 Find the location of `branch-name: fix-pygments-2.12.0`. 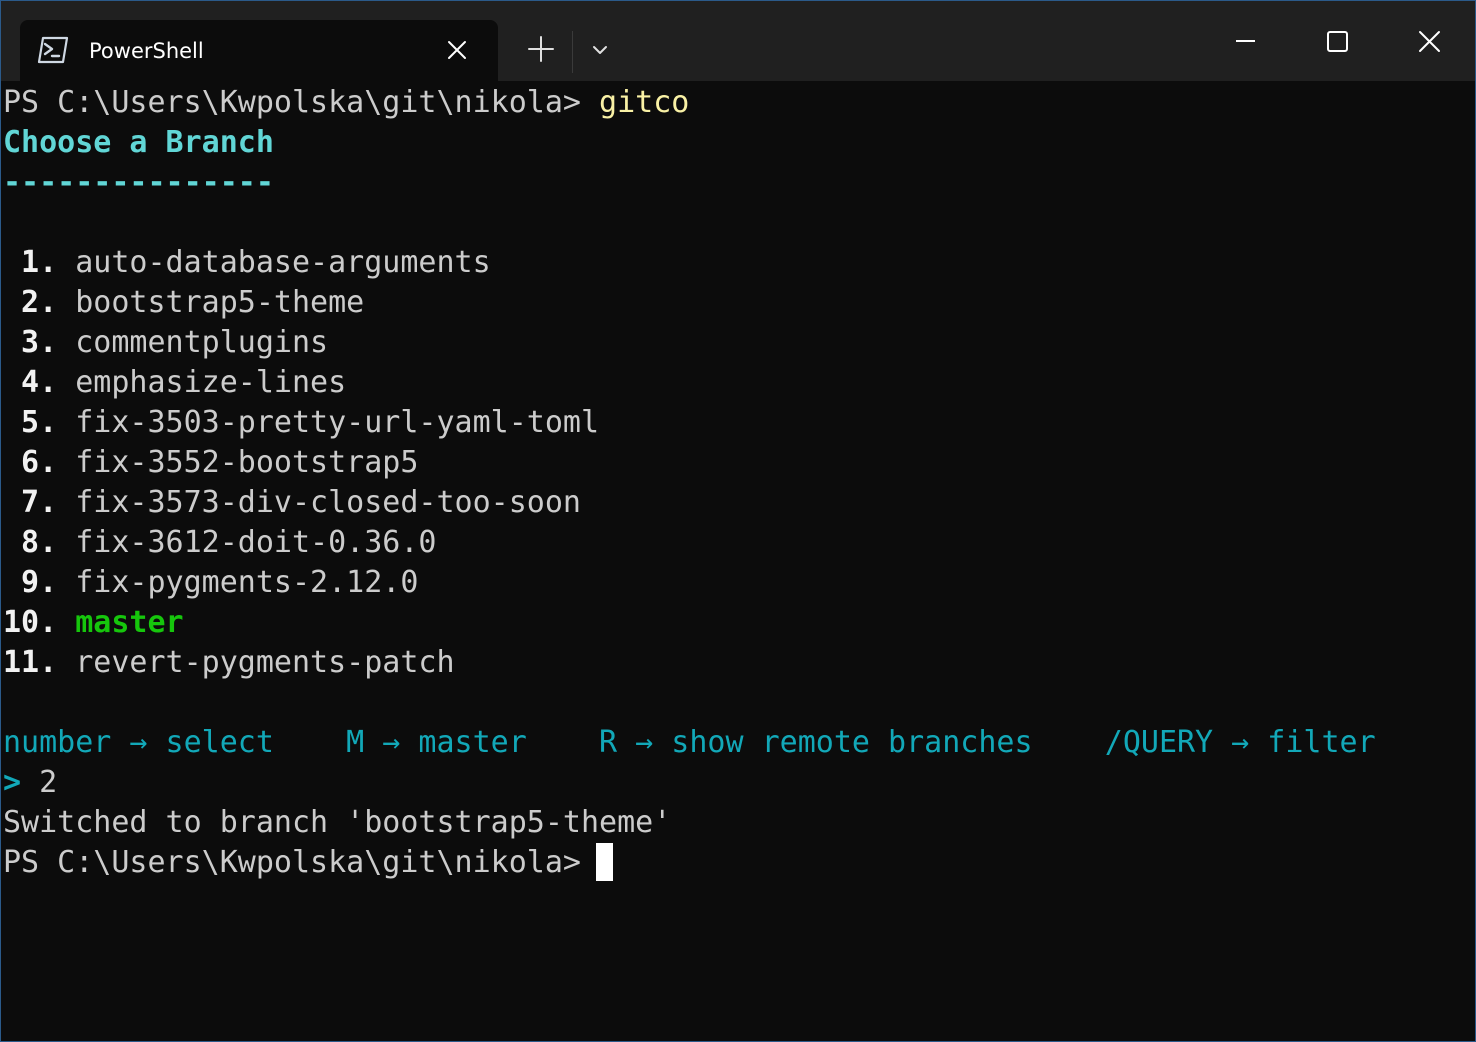

branch-name: fix-pygments-2.12.0 is located at coordinates (247, 582).